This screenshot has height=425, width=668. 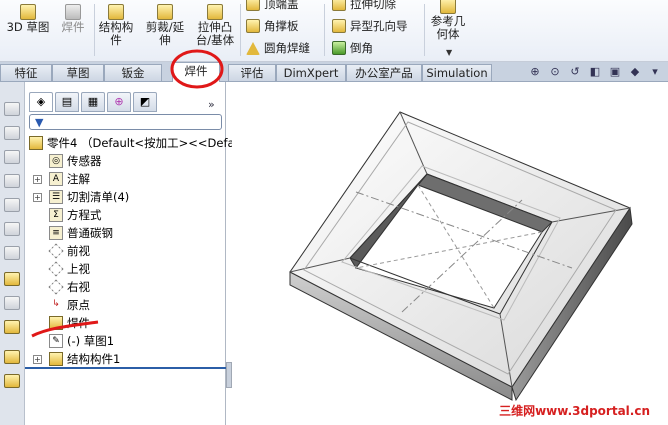 I want to click on display-style-icon: ◆, so click(x=635, y=72).